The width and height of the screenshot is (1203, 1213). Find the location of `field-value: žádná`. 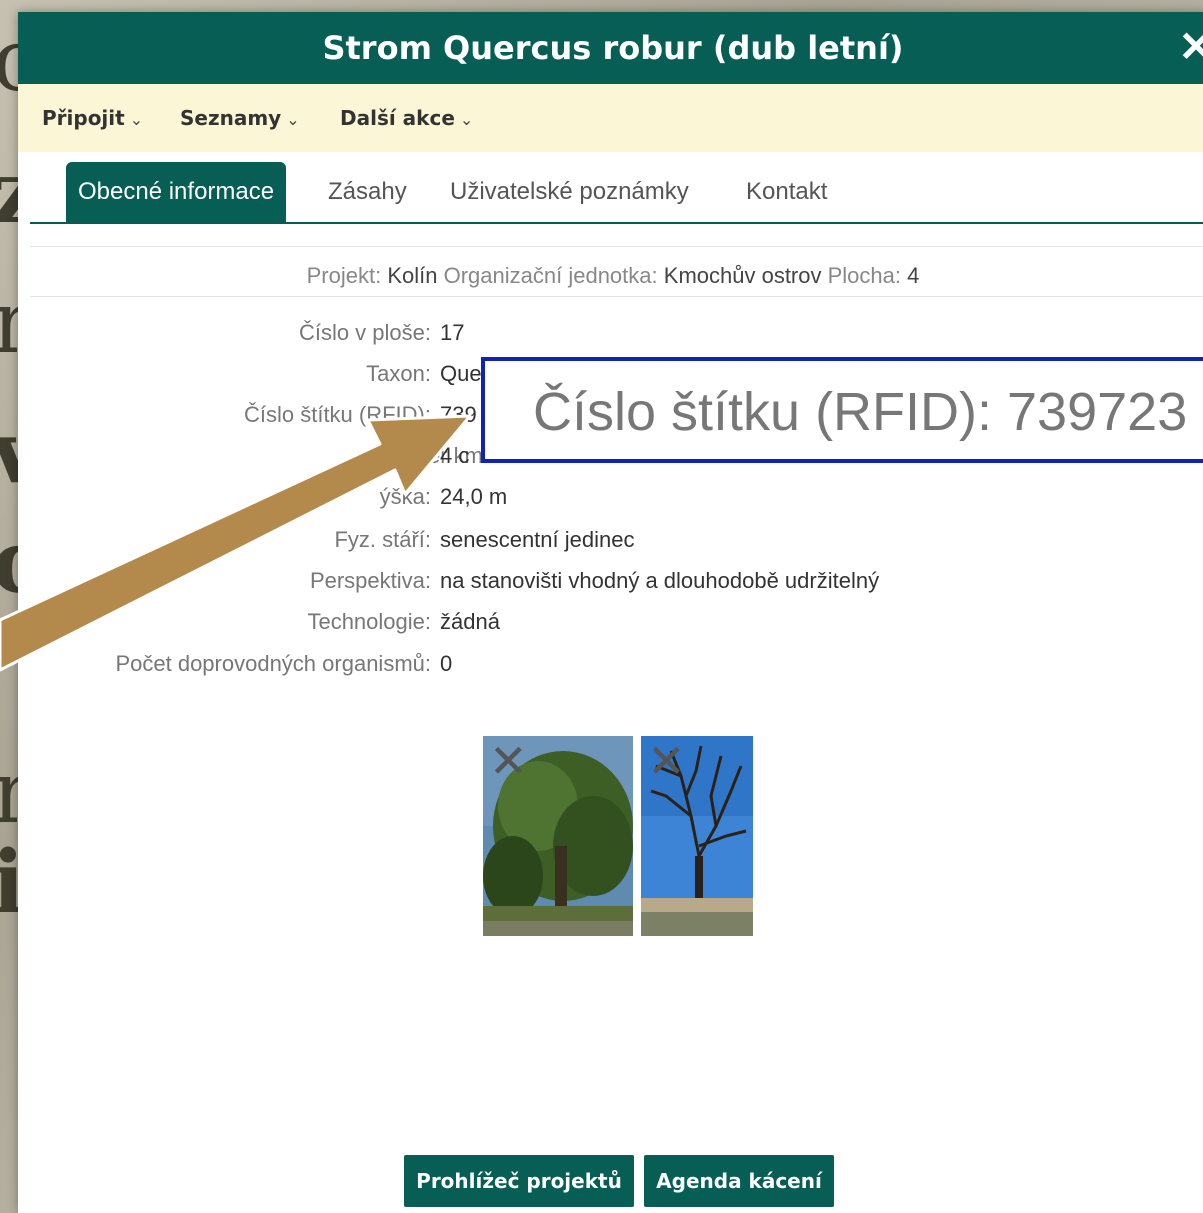

field-value: žádná is located at coordinates (470, 621).